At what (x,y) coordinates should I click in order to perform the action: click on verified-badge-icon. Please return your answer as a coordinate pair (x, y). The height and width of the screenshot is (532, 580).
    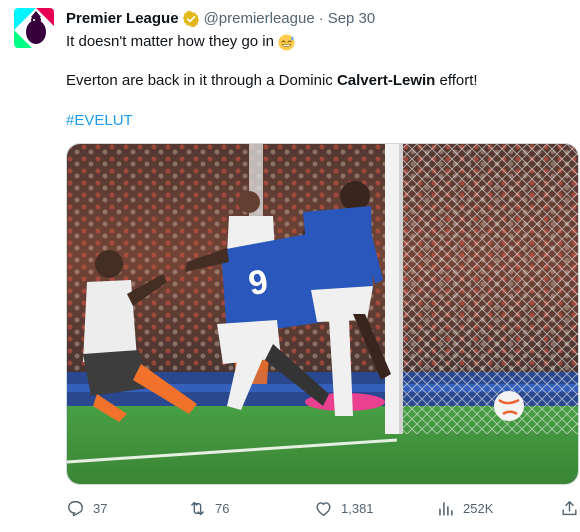
    Looking at the image, I should click on (191, 19).